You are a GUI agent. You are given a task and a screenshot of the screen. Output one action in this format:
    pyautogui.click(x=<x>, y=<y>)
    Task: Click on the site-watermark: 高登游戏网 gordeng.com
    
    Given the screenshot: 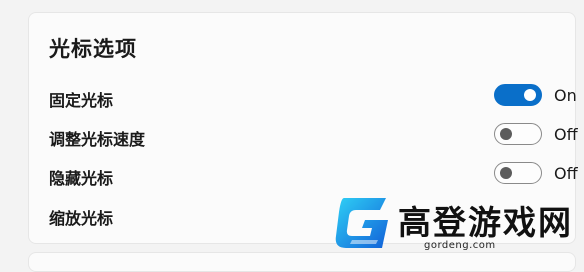 What is the action you would take?
    pyautogui.click(x=453, y=223)
    